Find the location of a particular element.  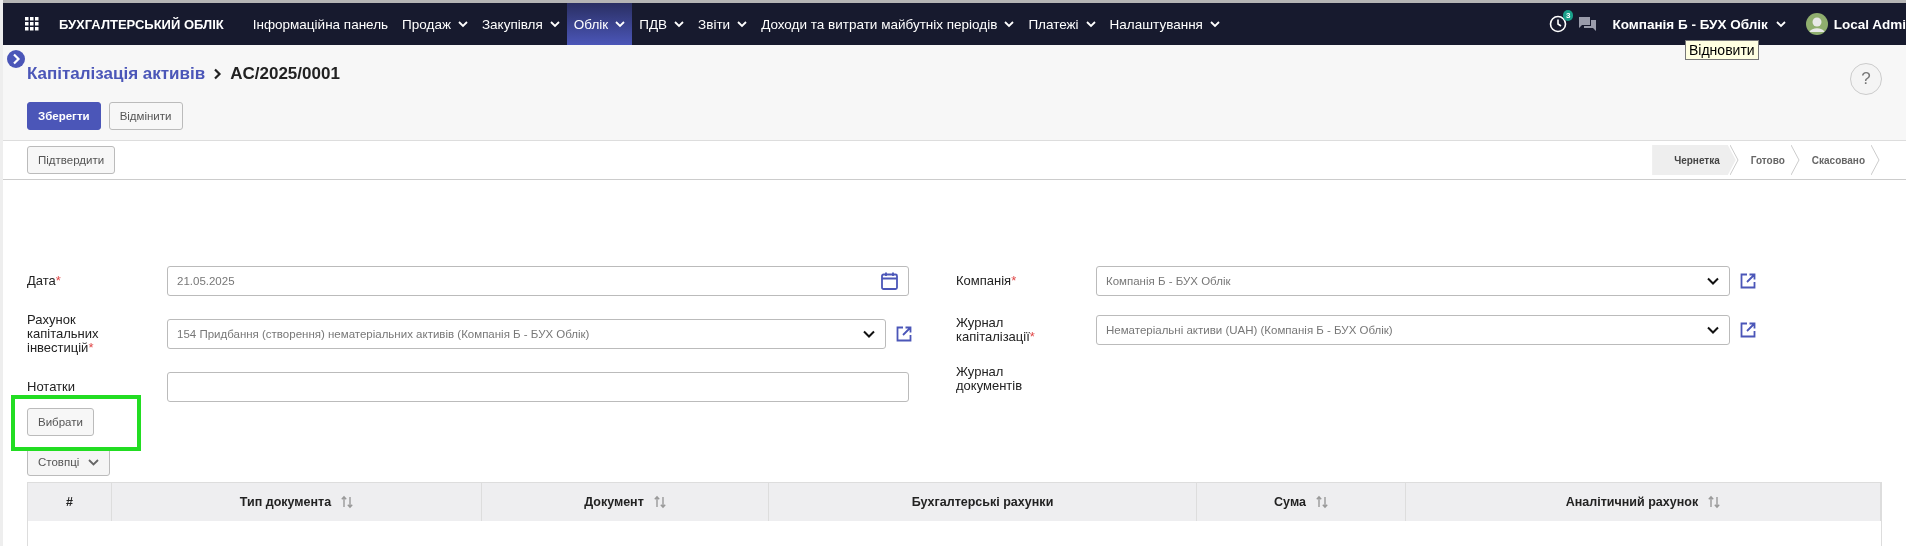

column-header: # is located at coordinates (70, 502).